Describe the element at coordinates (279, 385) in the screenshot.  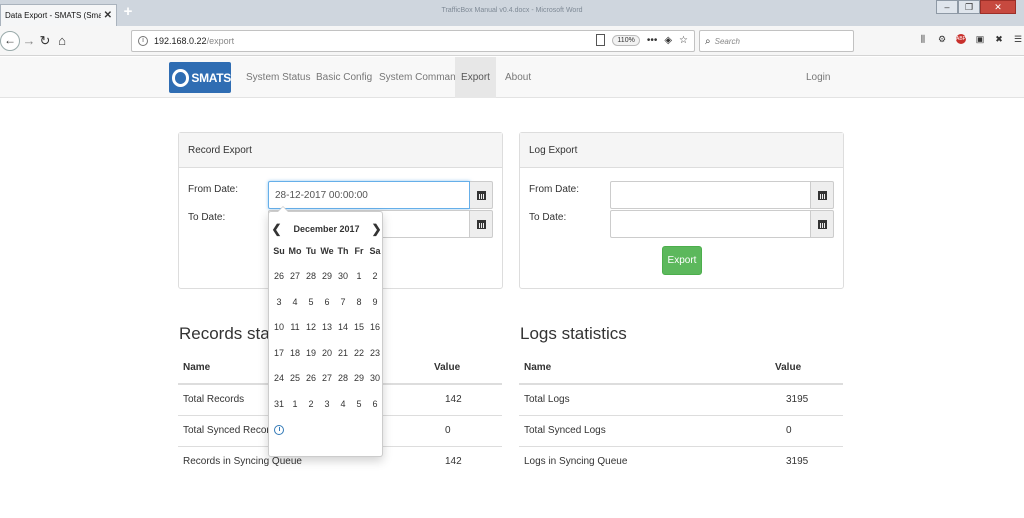
I see `datepicker-day: 24` at that location.